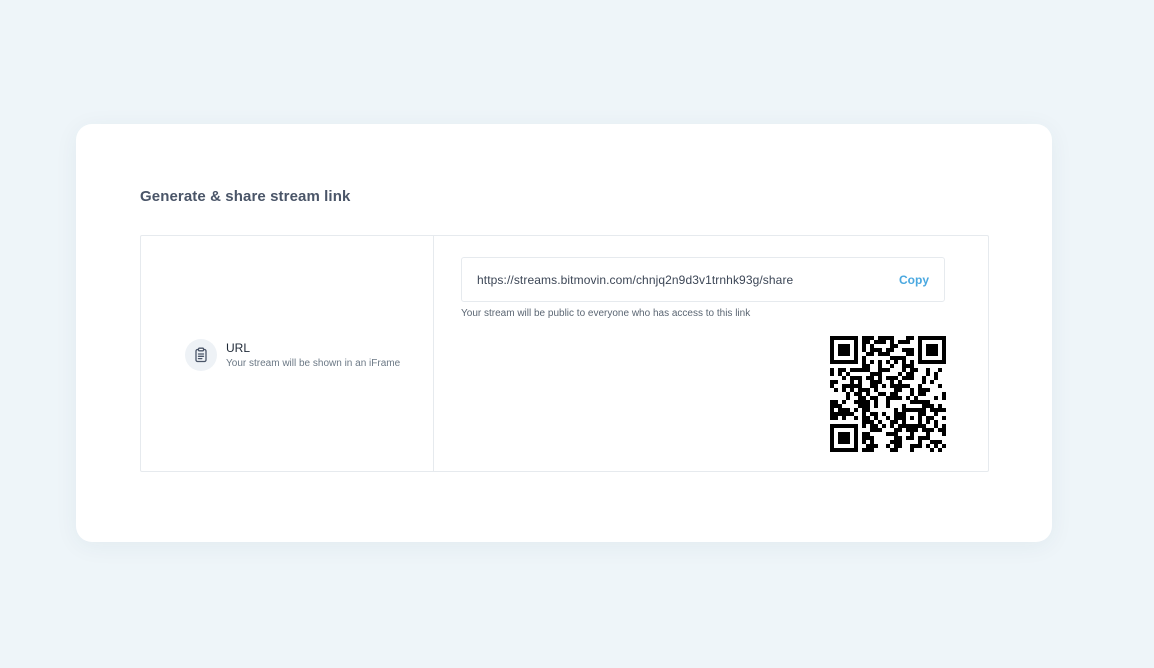  Describe the element at coordinates (313, 363) in the screenshot. I see `share-option-description: Your stream will be shown in an iFrame` at that location.